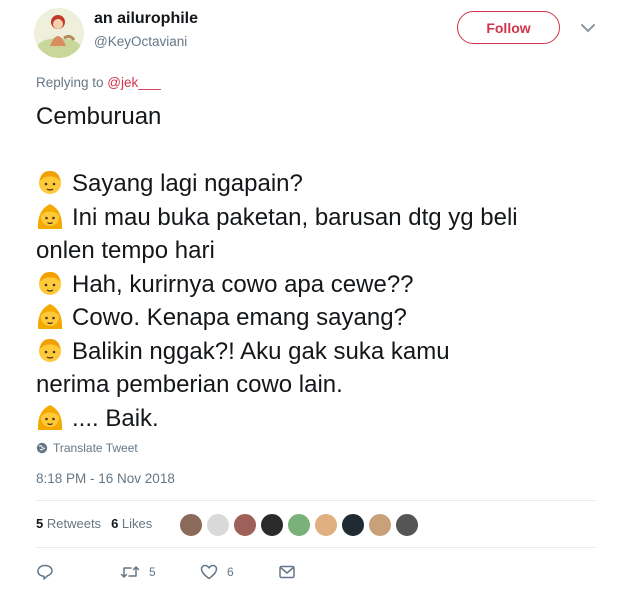  Describe the element at coordinates (209, 572) in the screenshot. I see `heart-icon` at that location.